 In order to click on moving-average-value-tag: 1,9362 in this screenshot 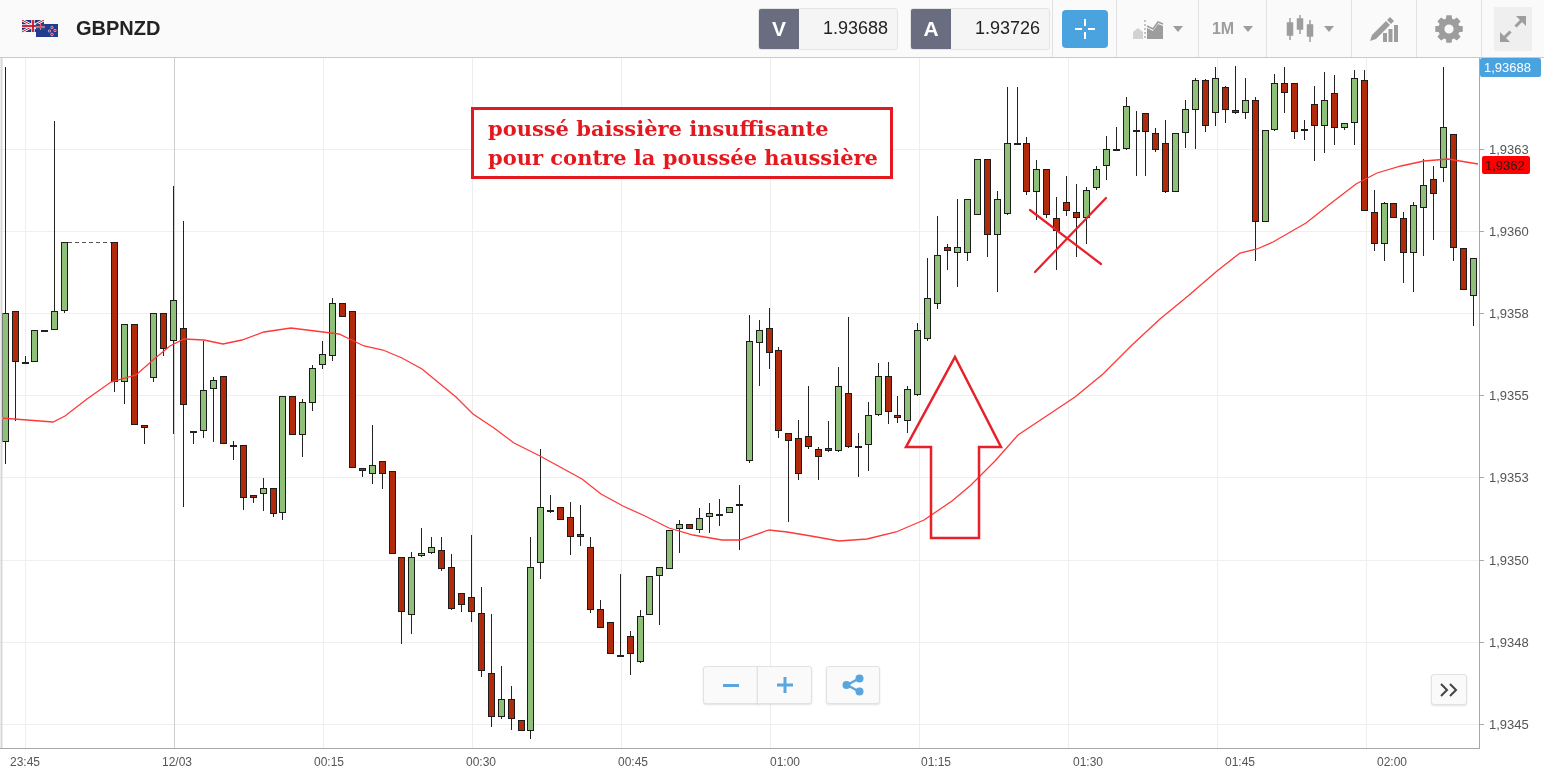, I will do `click(1506, 165)`.